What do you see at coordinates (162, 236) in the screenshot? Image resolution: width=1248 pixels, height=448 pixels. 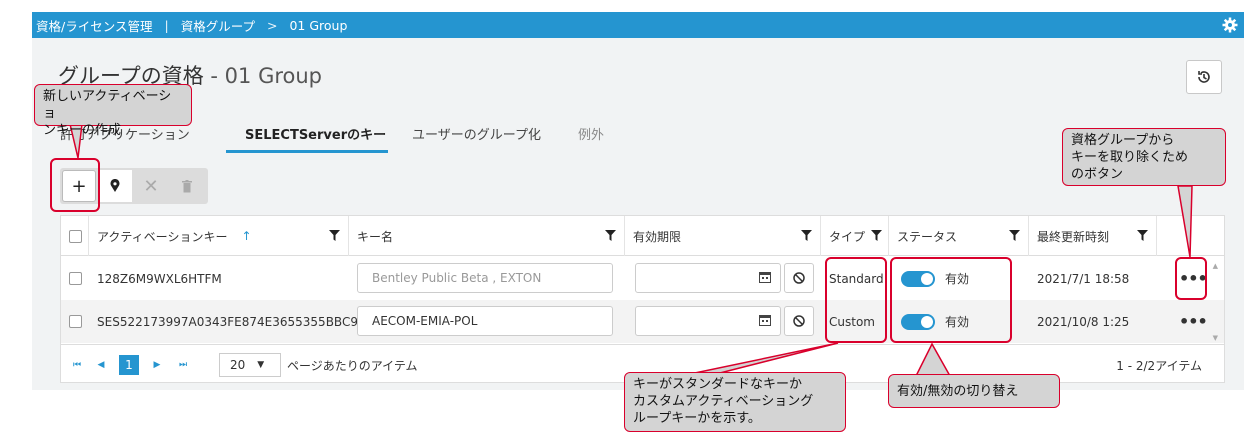 I see `header-activation-key-label: アクティベーションキー` at bounding box center [162, 236].